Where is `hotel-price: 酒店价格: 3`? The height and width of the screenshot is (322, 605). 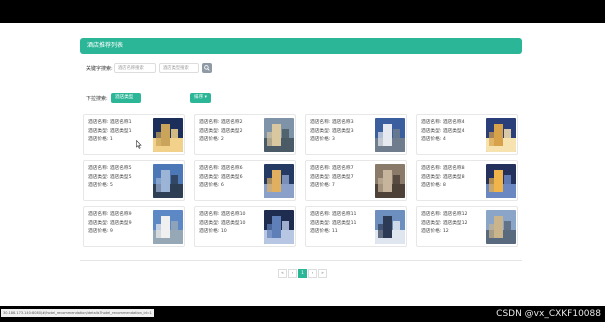
hotel-price: 酒店价格: 3 is located at coordinates (322, 139).